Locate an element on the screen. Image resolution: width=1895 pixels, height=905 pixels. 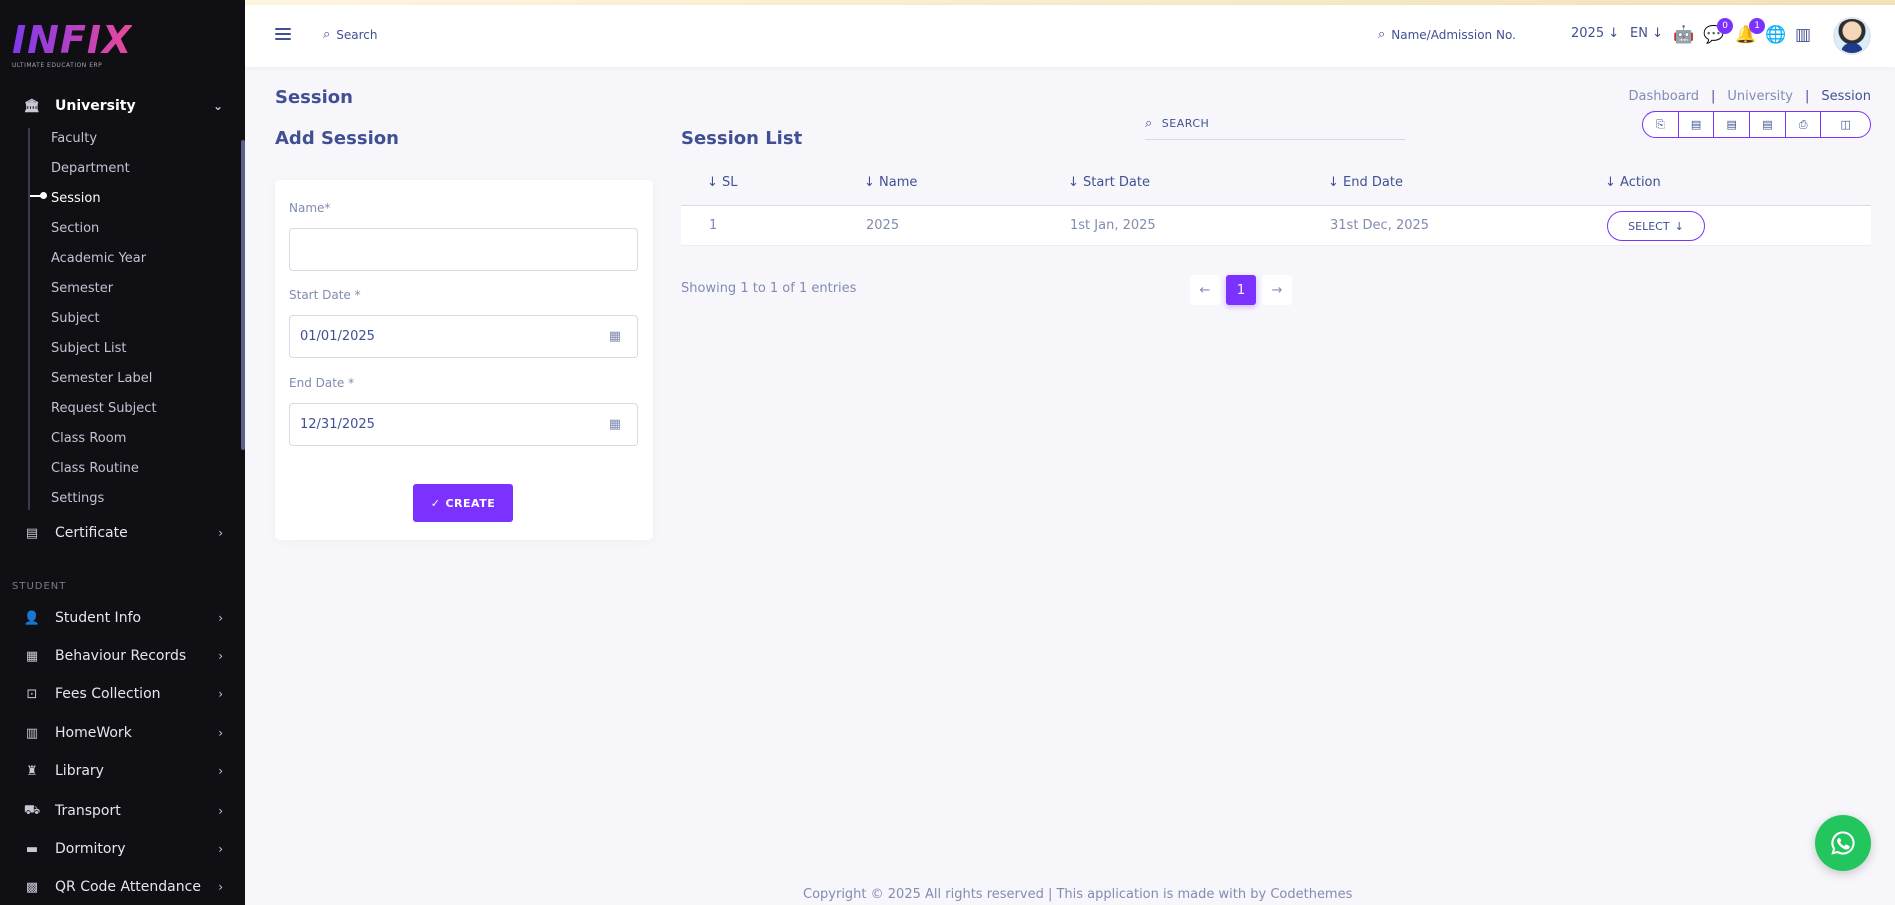
sidebar-subitem-subject: Subject is located at coordinates (75, 318).